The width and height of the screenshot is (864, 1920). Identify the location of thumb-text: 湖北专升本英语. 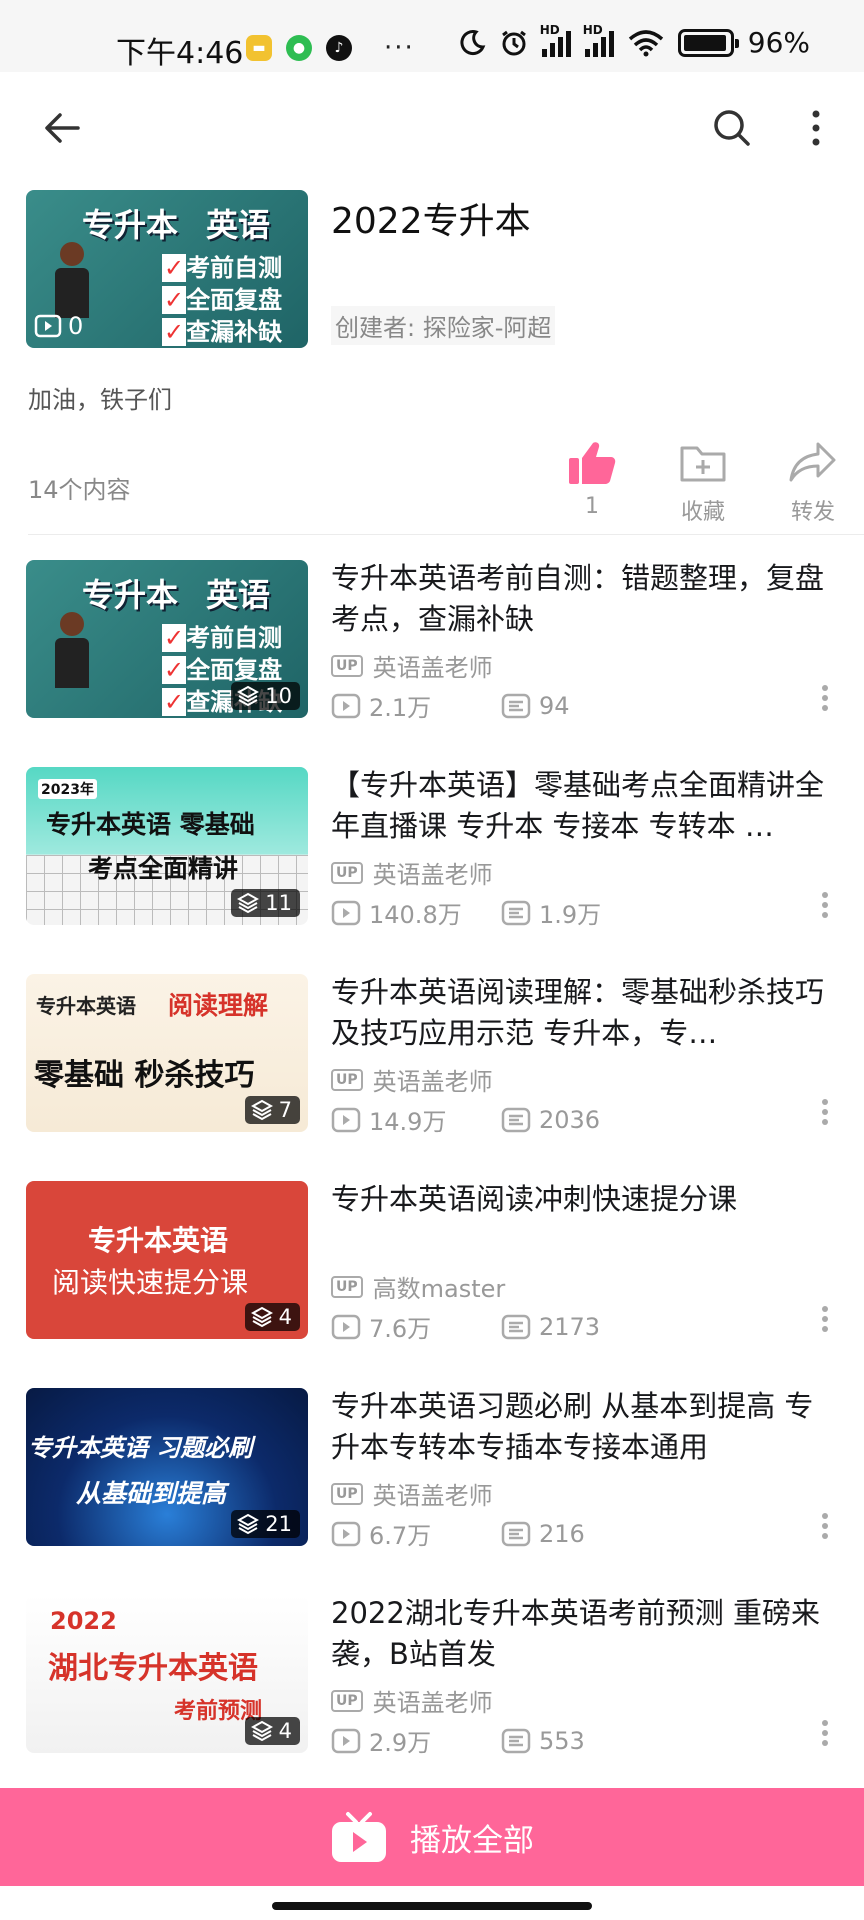
(153, 1668).